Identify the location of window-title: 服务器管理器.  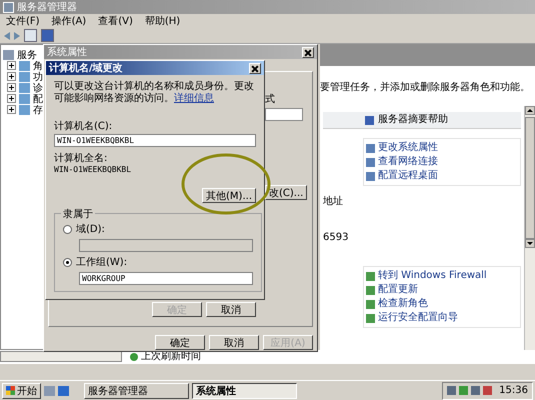
(47, 7).